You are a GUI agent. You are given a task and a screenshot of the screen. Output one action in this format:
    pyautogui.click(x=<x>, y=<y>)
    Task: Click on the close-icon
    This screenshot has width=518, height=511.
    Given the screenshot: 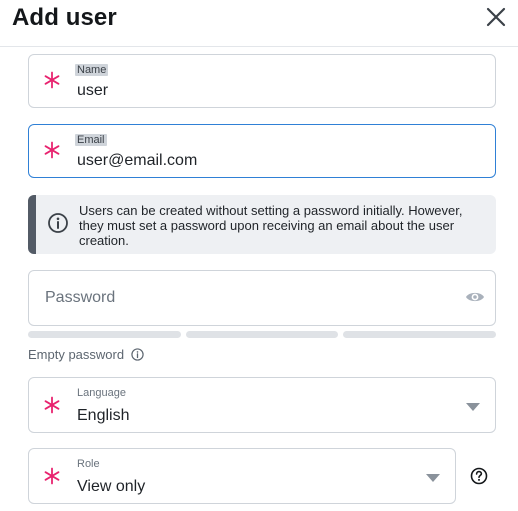 What is the action you would take?
    pyautogui.click(x=496, y=17)
    